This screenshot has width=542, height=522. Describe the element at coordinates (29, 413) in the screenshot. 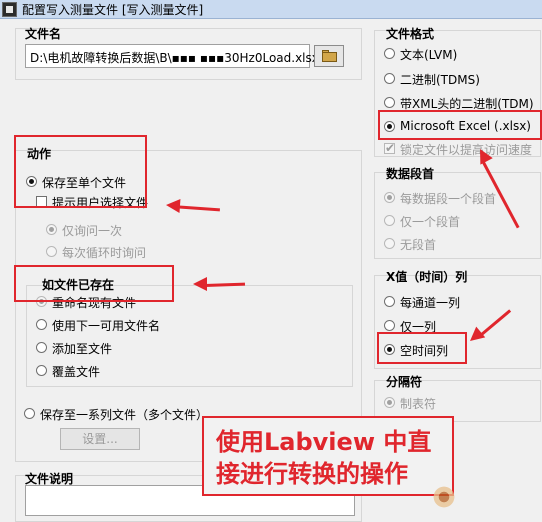

I see `save-series-radio` at that location.